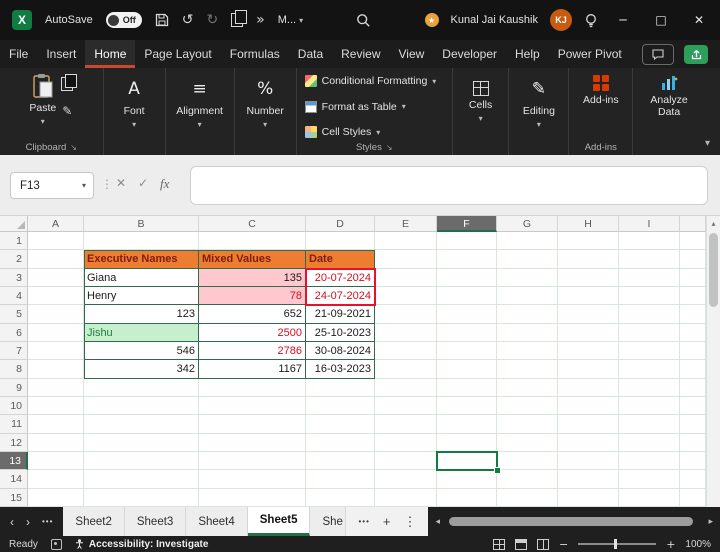 This screenshot has height=552, width=720. What do you see at coordinates (340, 442) in the screenshot?
I see `cell-D12` at bounding box center [340, 442].